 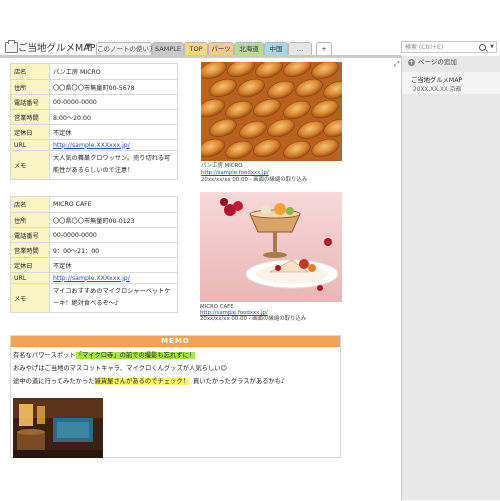 What do you see at coordinates (126, 48) in the screenshot?
I see `tab-how-to-use: このノートの使い方` at bounding box center [126, 48].